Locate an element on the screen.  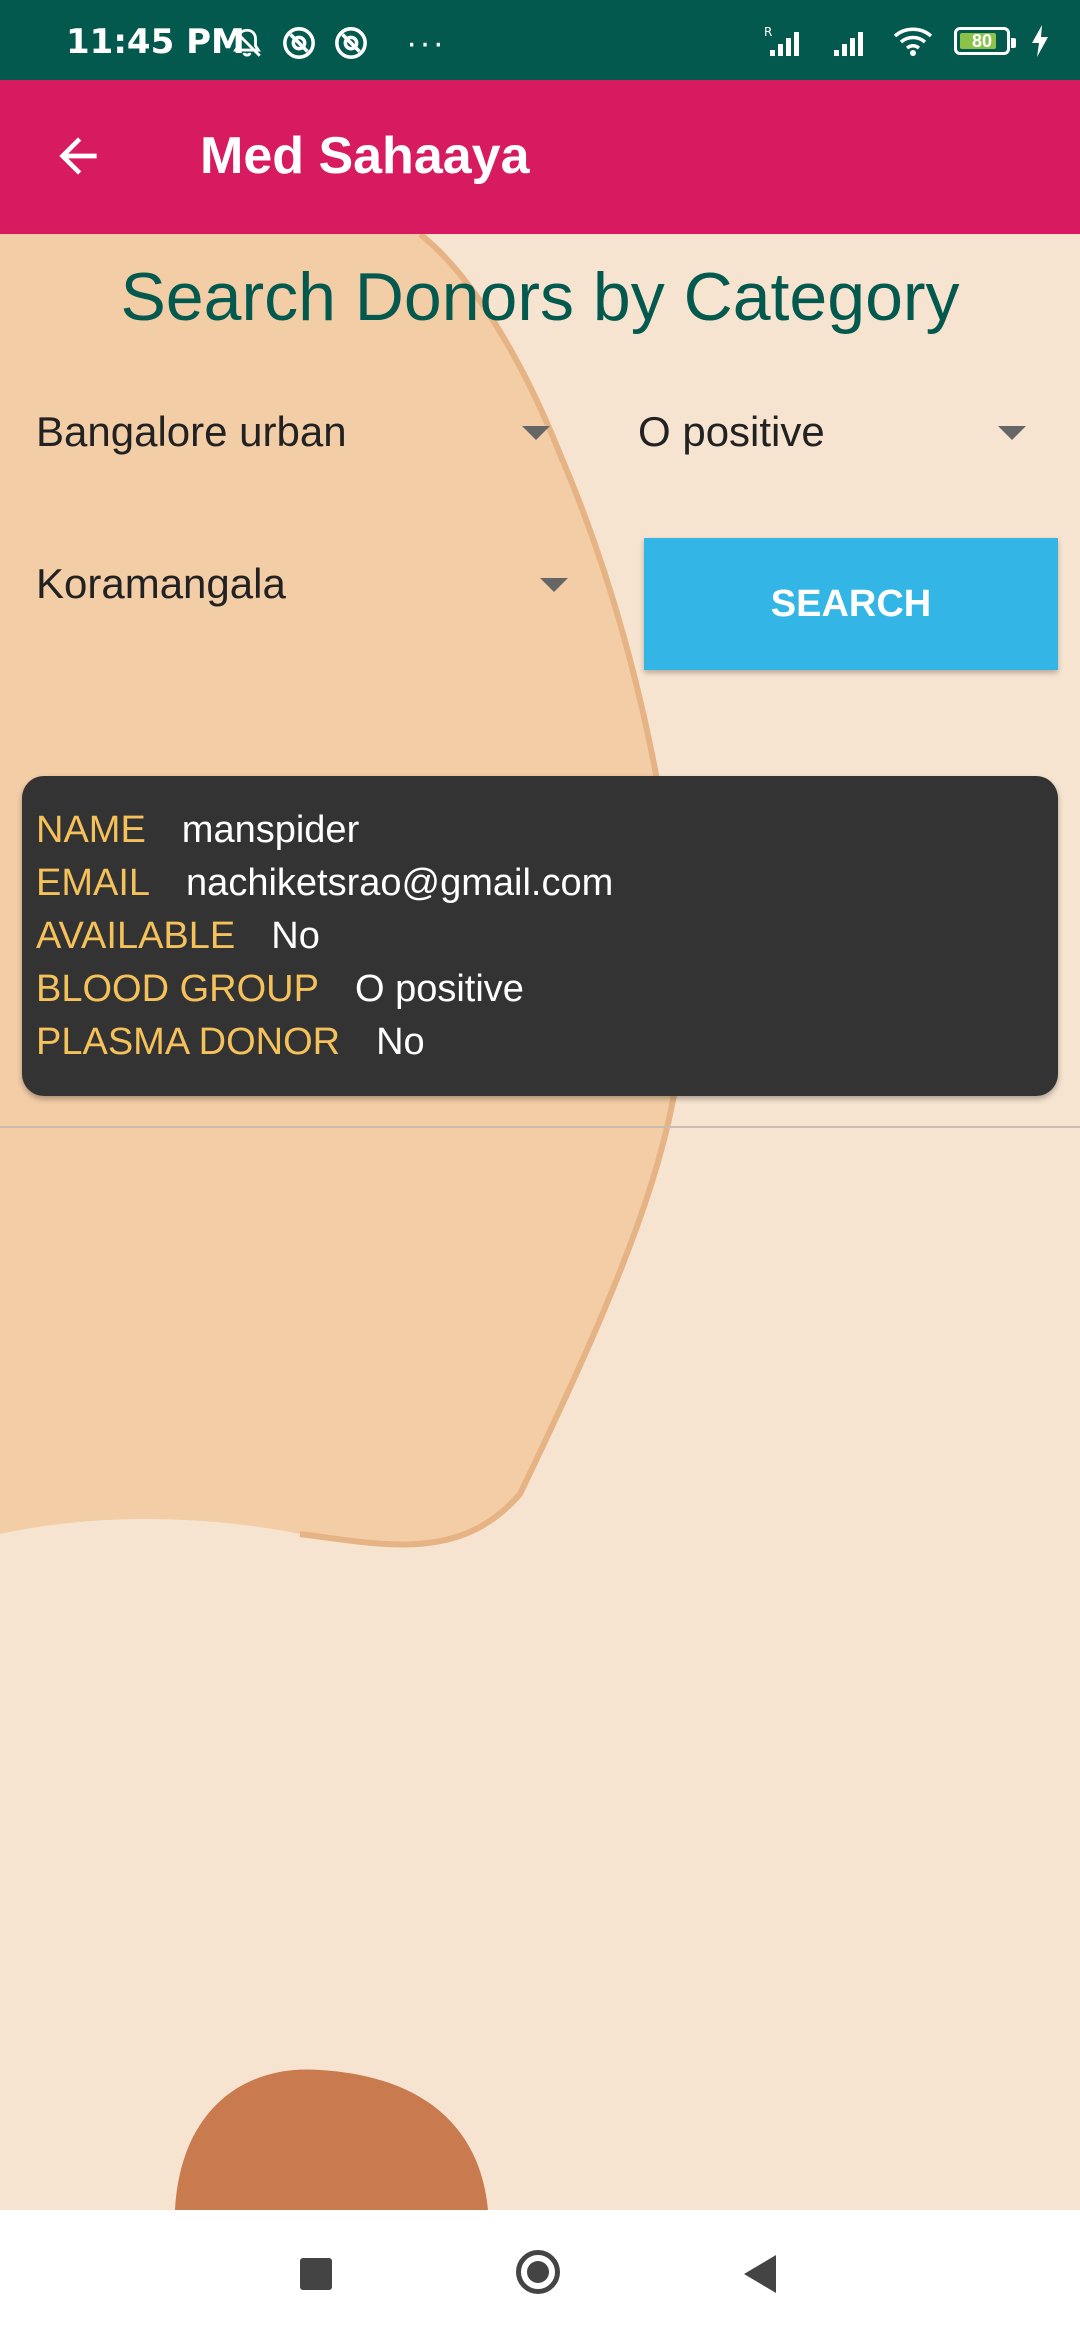
list-divider is located at coordinates (540, 1127).